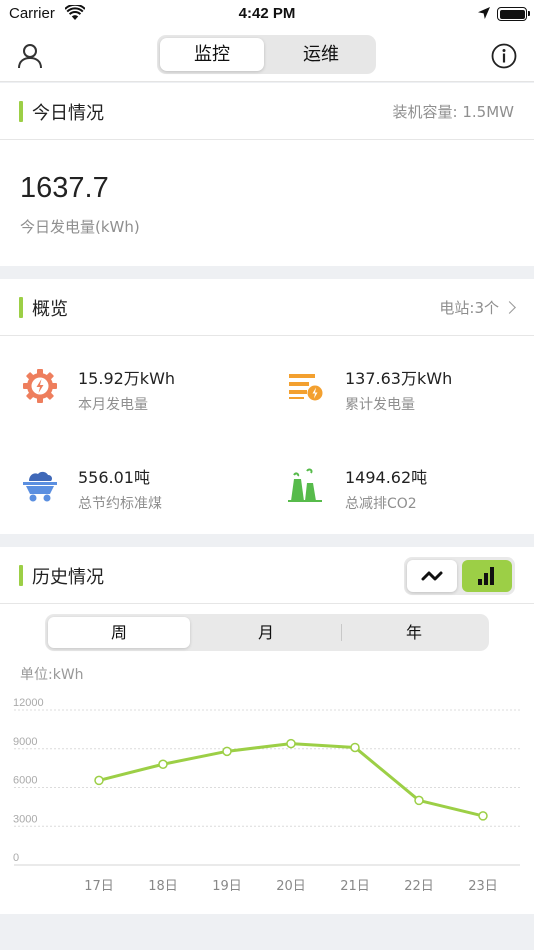 This screenshot has height=950, width=534. I want to click on today-title: 今日情况, so click(68, 113).